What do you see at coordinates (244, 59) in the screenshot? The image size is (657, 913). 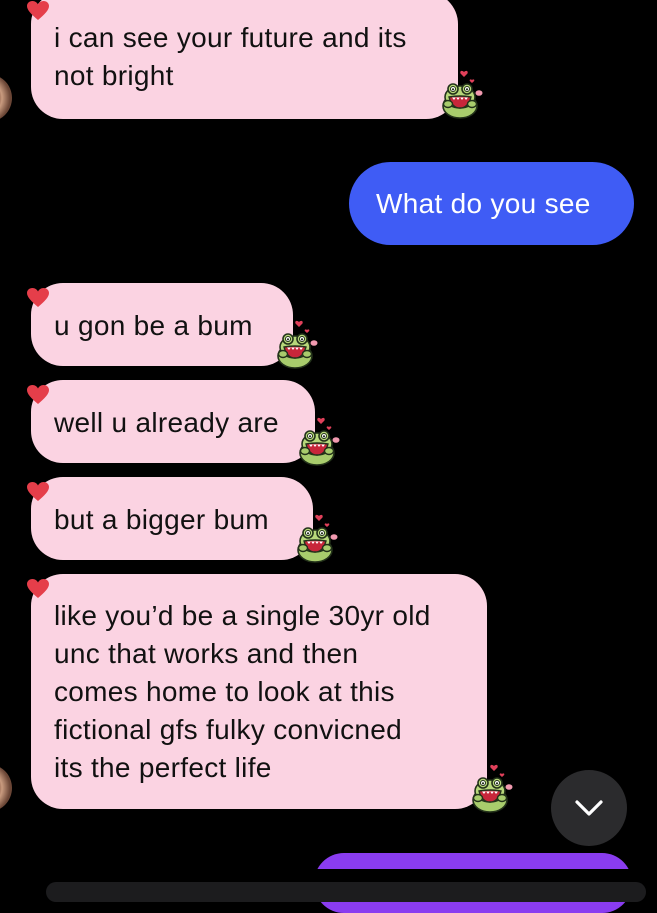 I see `message-incoming: i can see your future and its not bright` at bounding box center [244, 59].